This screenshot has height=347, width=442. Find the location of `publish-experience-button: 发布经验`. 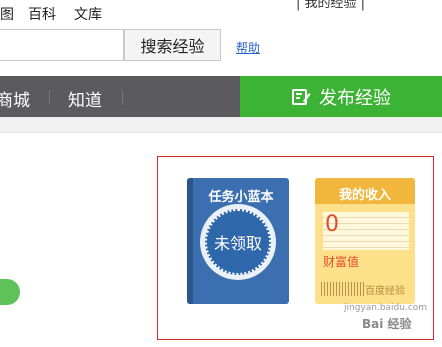

publish-experience-button: 发布经验 is located at coordinates (341, 96).